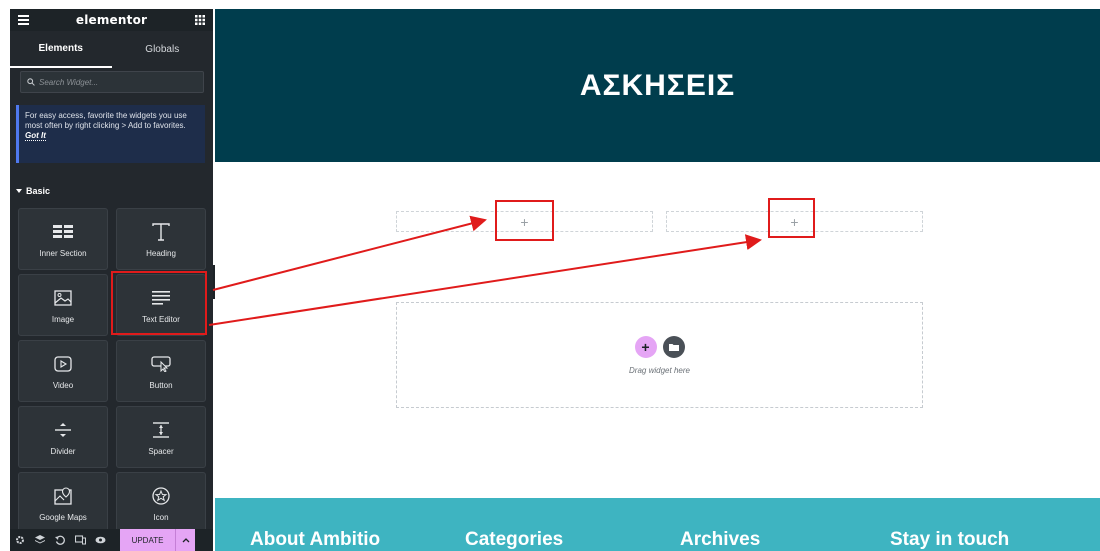 The width and height of the screenshot is (1100, 551). I want to click on folder-icon, so click(673, 347).